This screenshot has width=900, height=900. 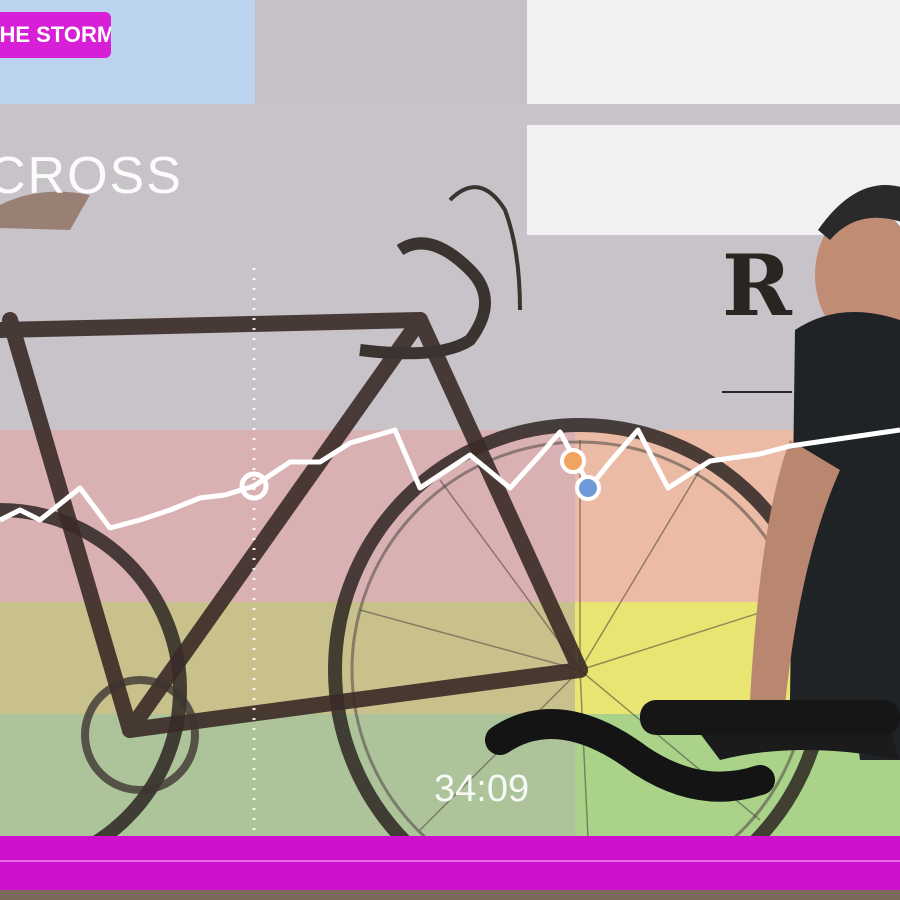 I want to click on elapsed-timer: 34:09, so click(x=482, y=789).